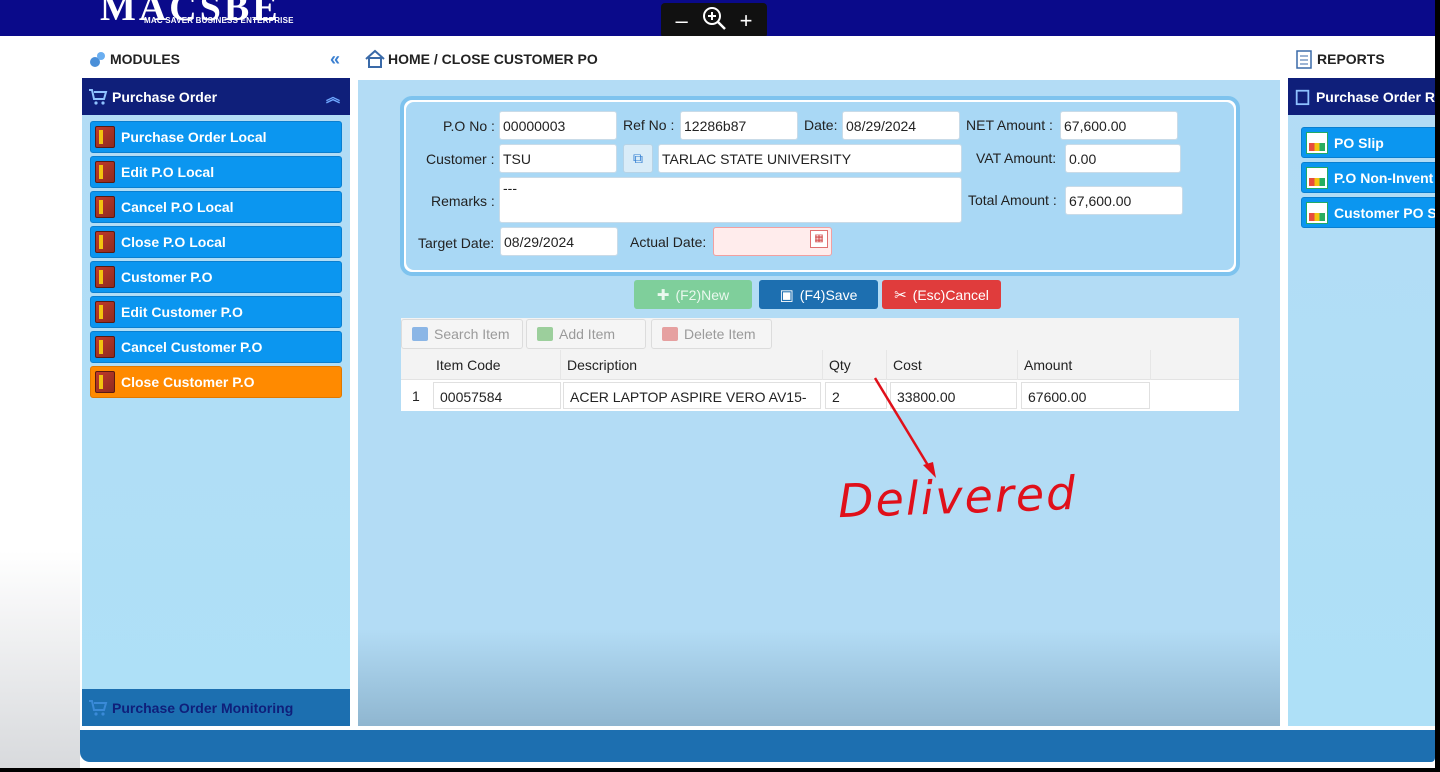 Image resolution: width=1440 pixels, height=772 pixels. What do you see at coordinates (219, 20) in the screenshot?
I see `logo-tagline: MAC SAVER BUSINESS ENTERPRISE` at bounding box center [219, 20].